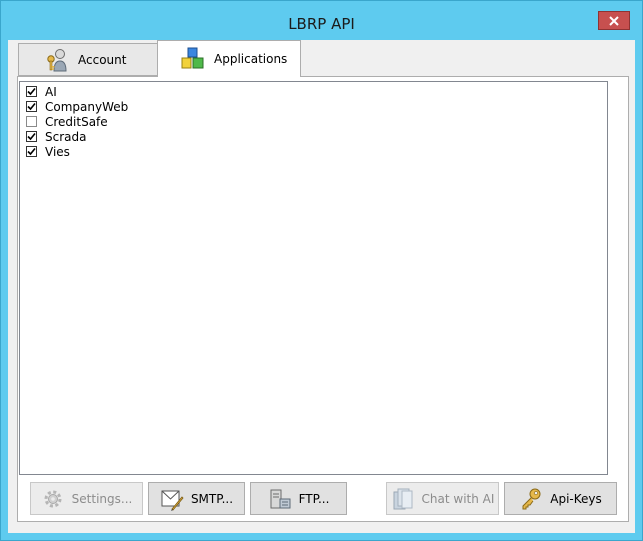  I want to click on key-icon, so click(531, 499).